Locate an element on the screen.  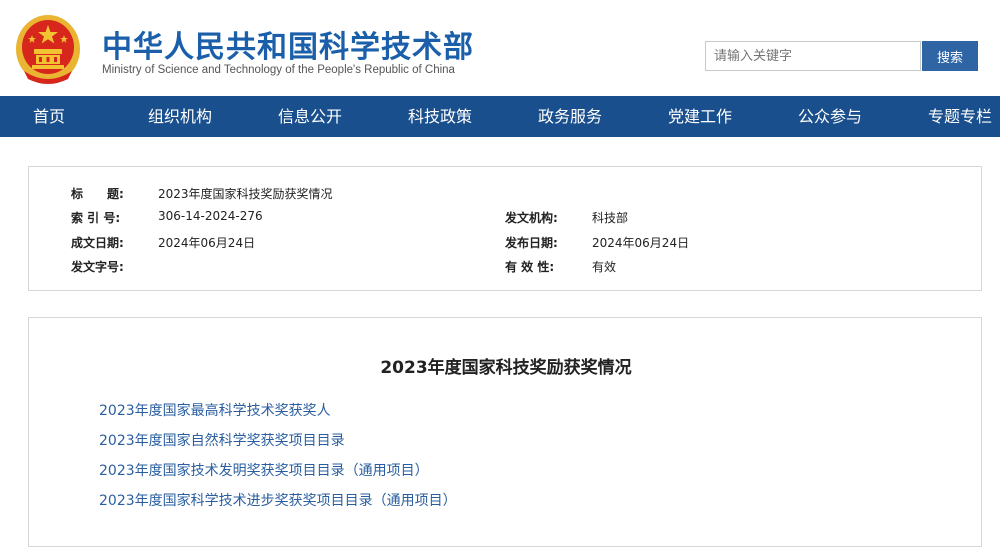
national-emblem-icon is located at coordinates (48, 49).